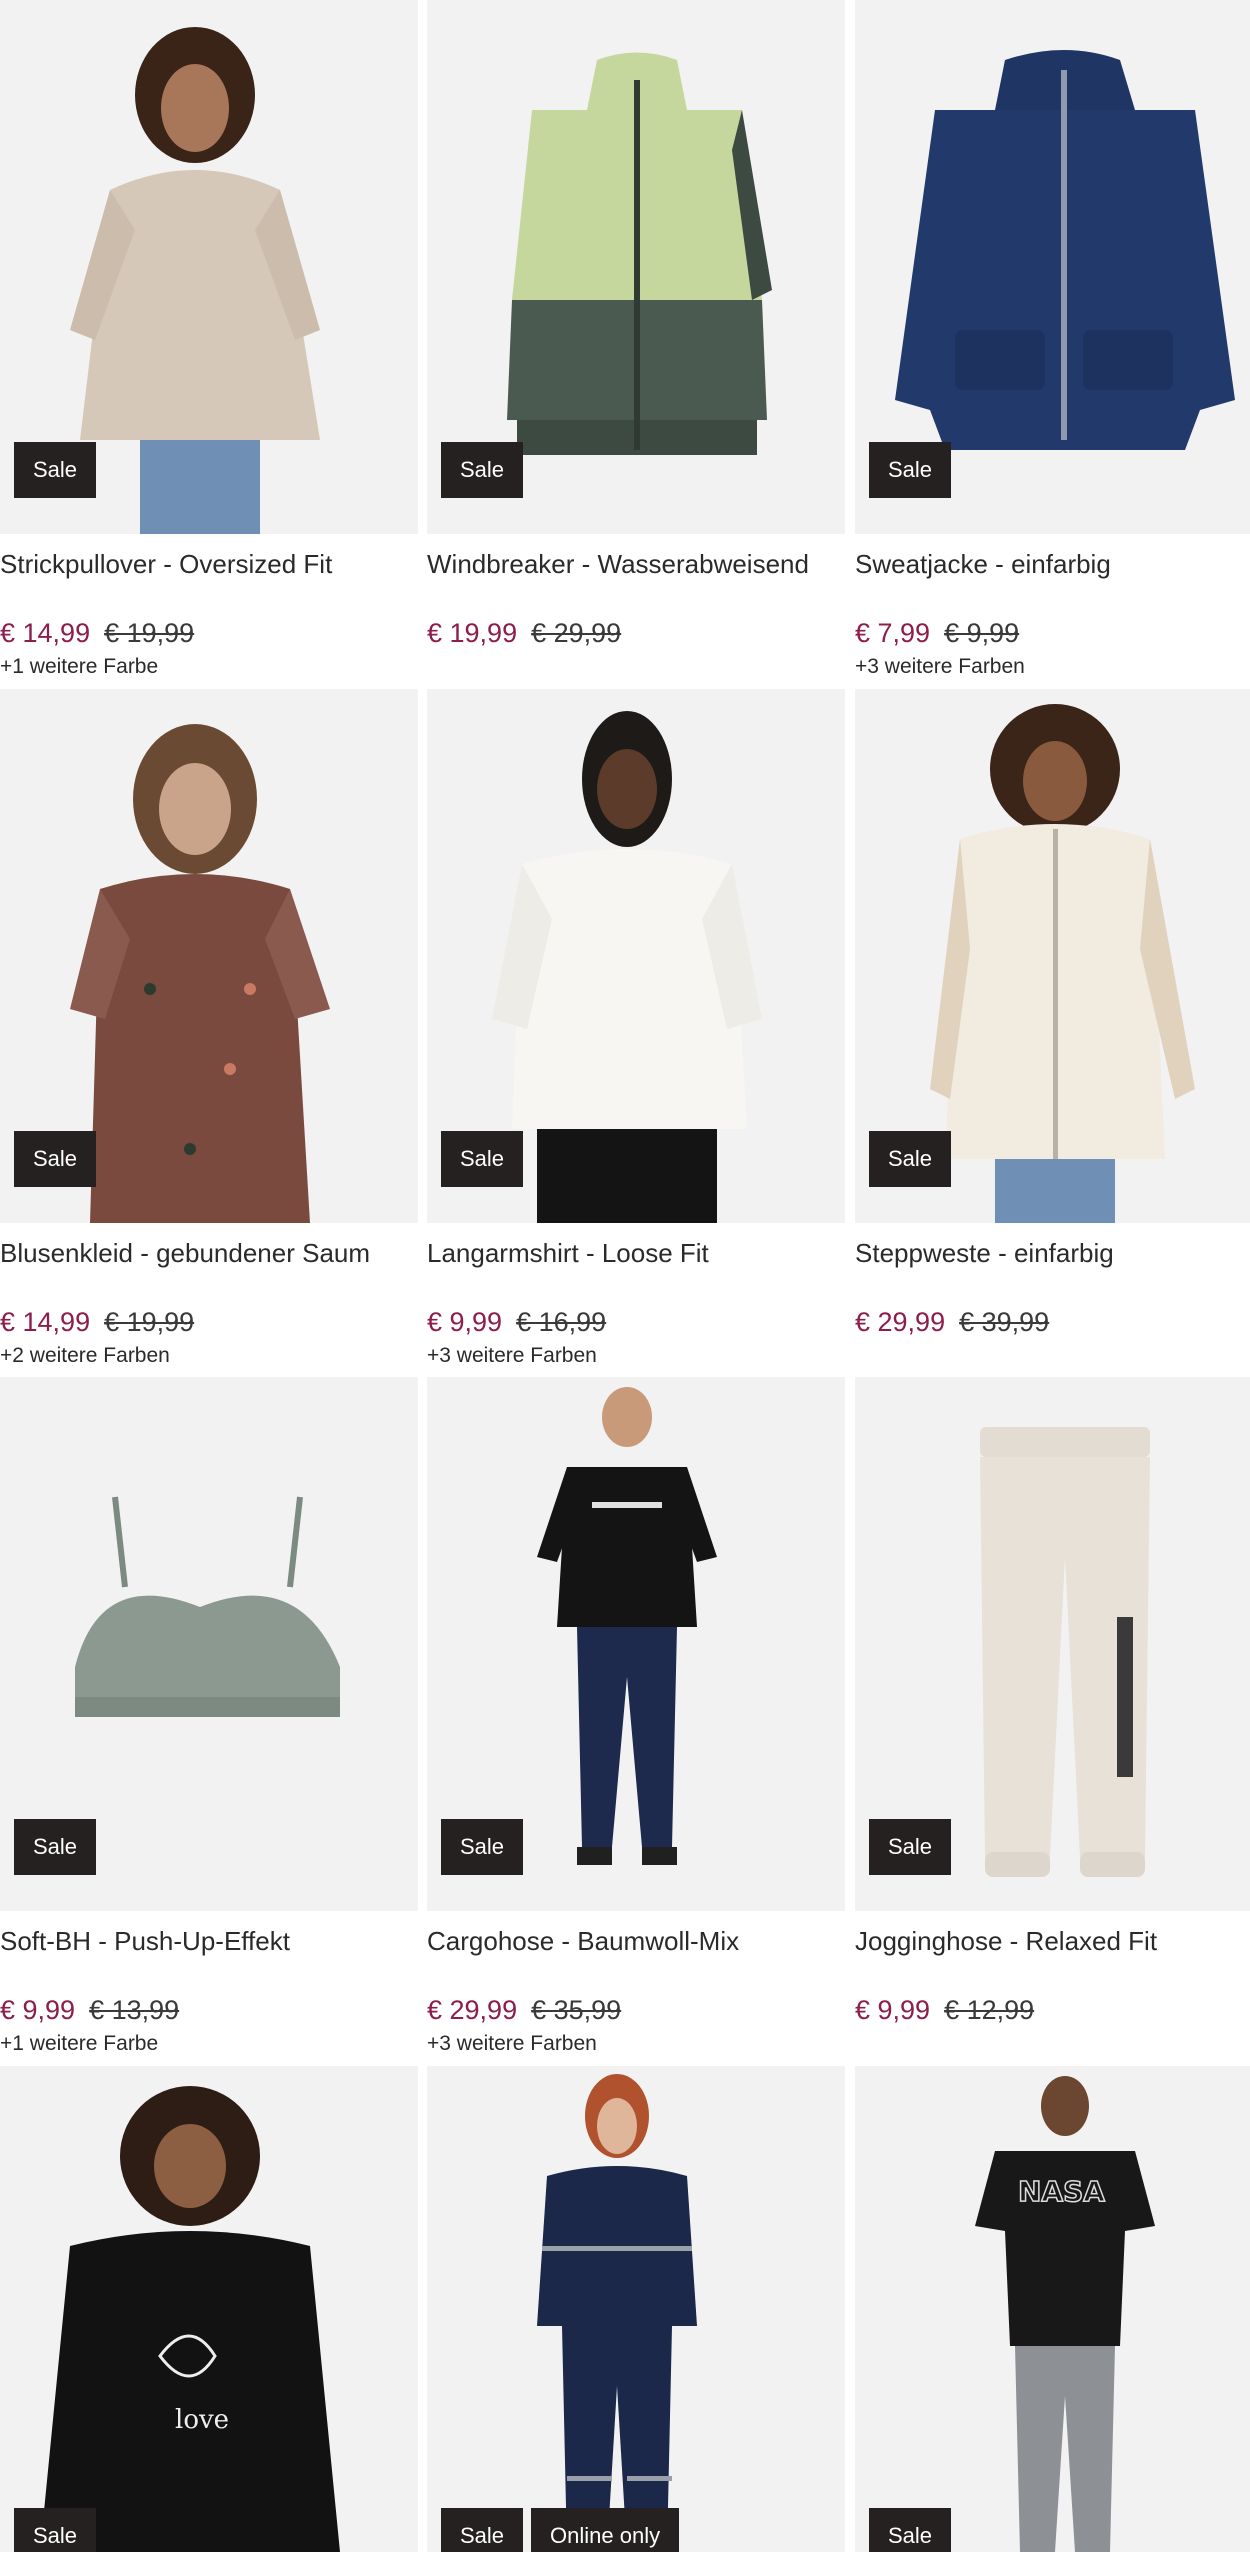  I want to click on original-price: € 12,99, so click(989, 2010).